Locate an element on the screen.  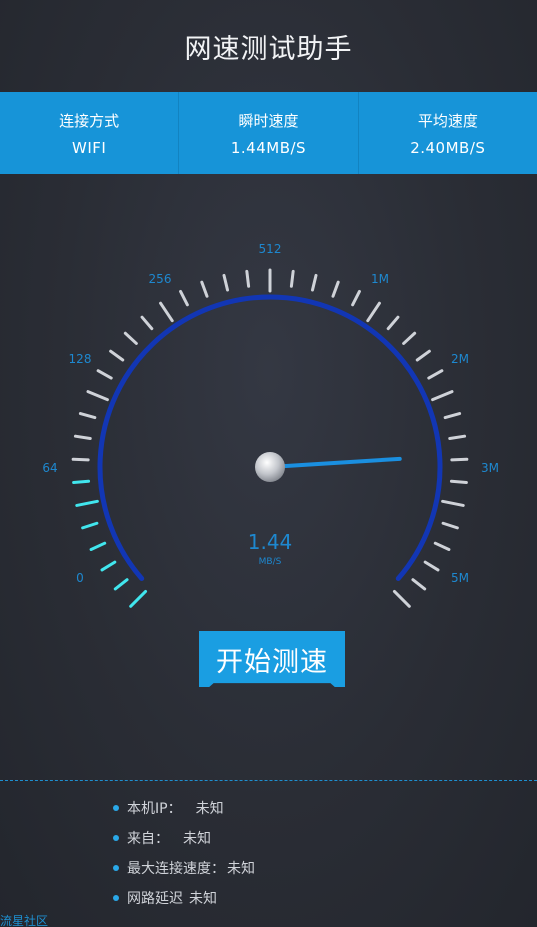
title-bar: 网速测试助手 is located at coordinates (268, 46).